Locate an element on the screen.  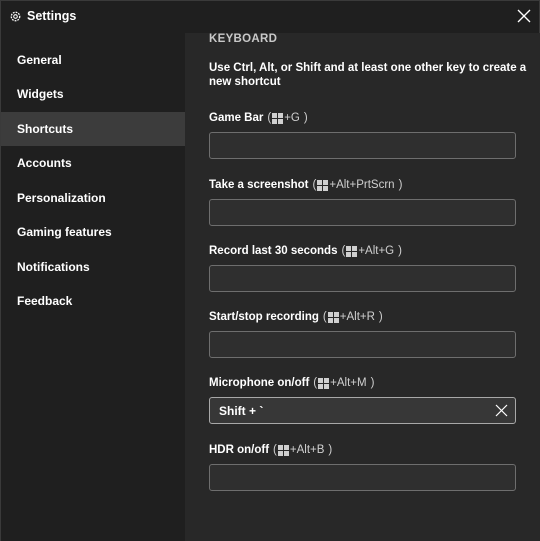
sidebar-item-label: Shortcuts is located at coordinates (45, 129).